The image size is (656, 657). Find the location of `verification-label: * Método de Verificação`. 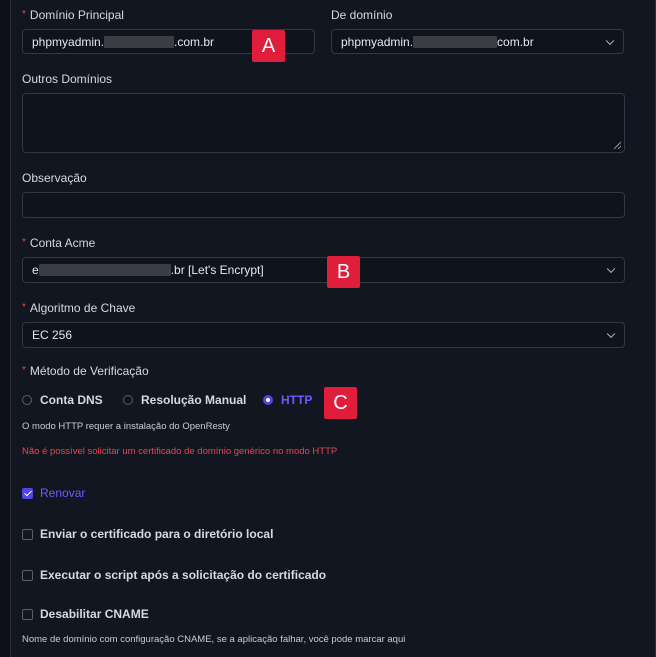

verification-label: * Método de Verificação is located at coordinates (85, 371).